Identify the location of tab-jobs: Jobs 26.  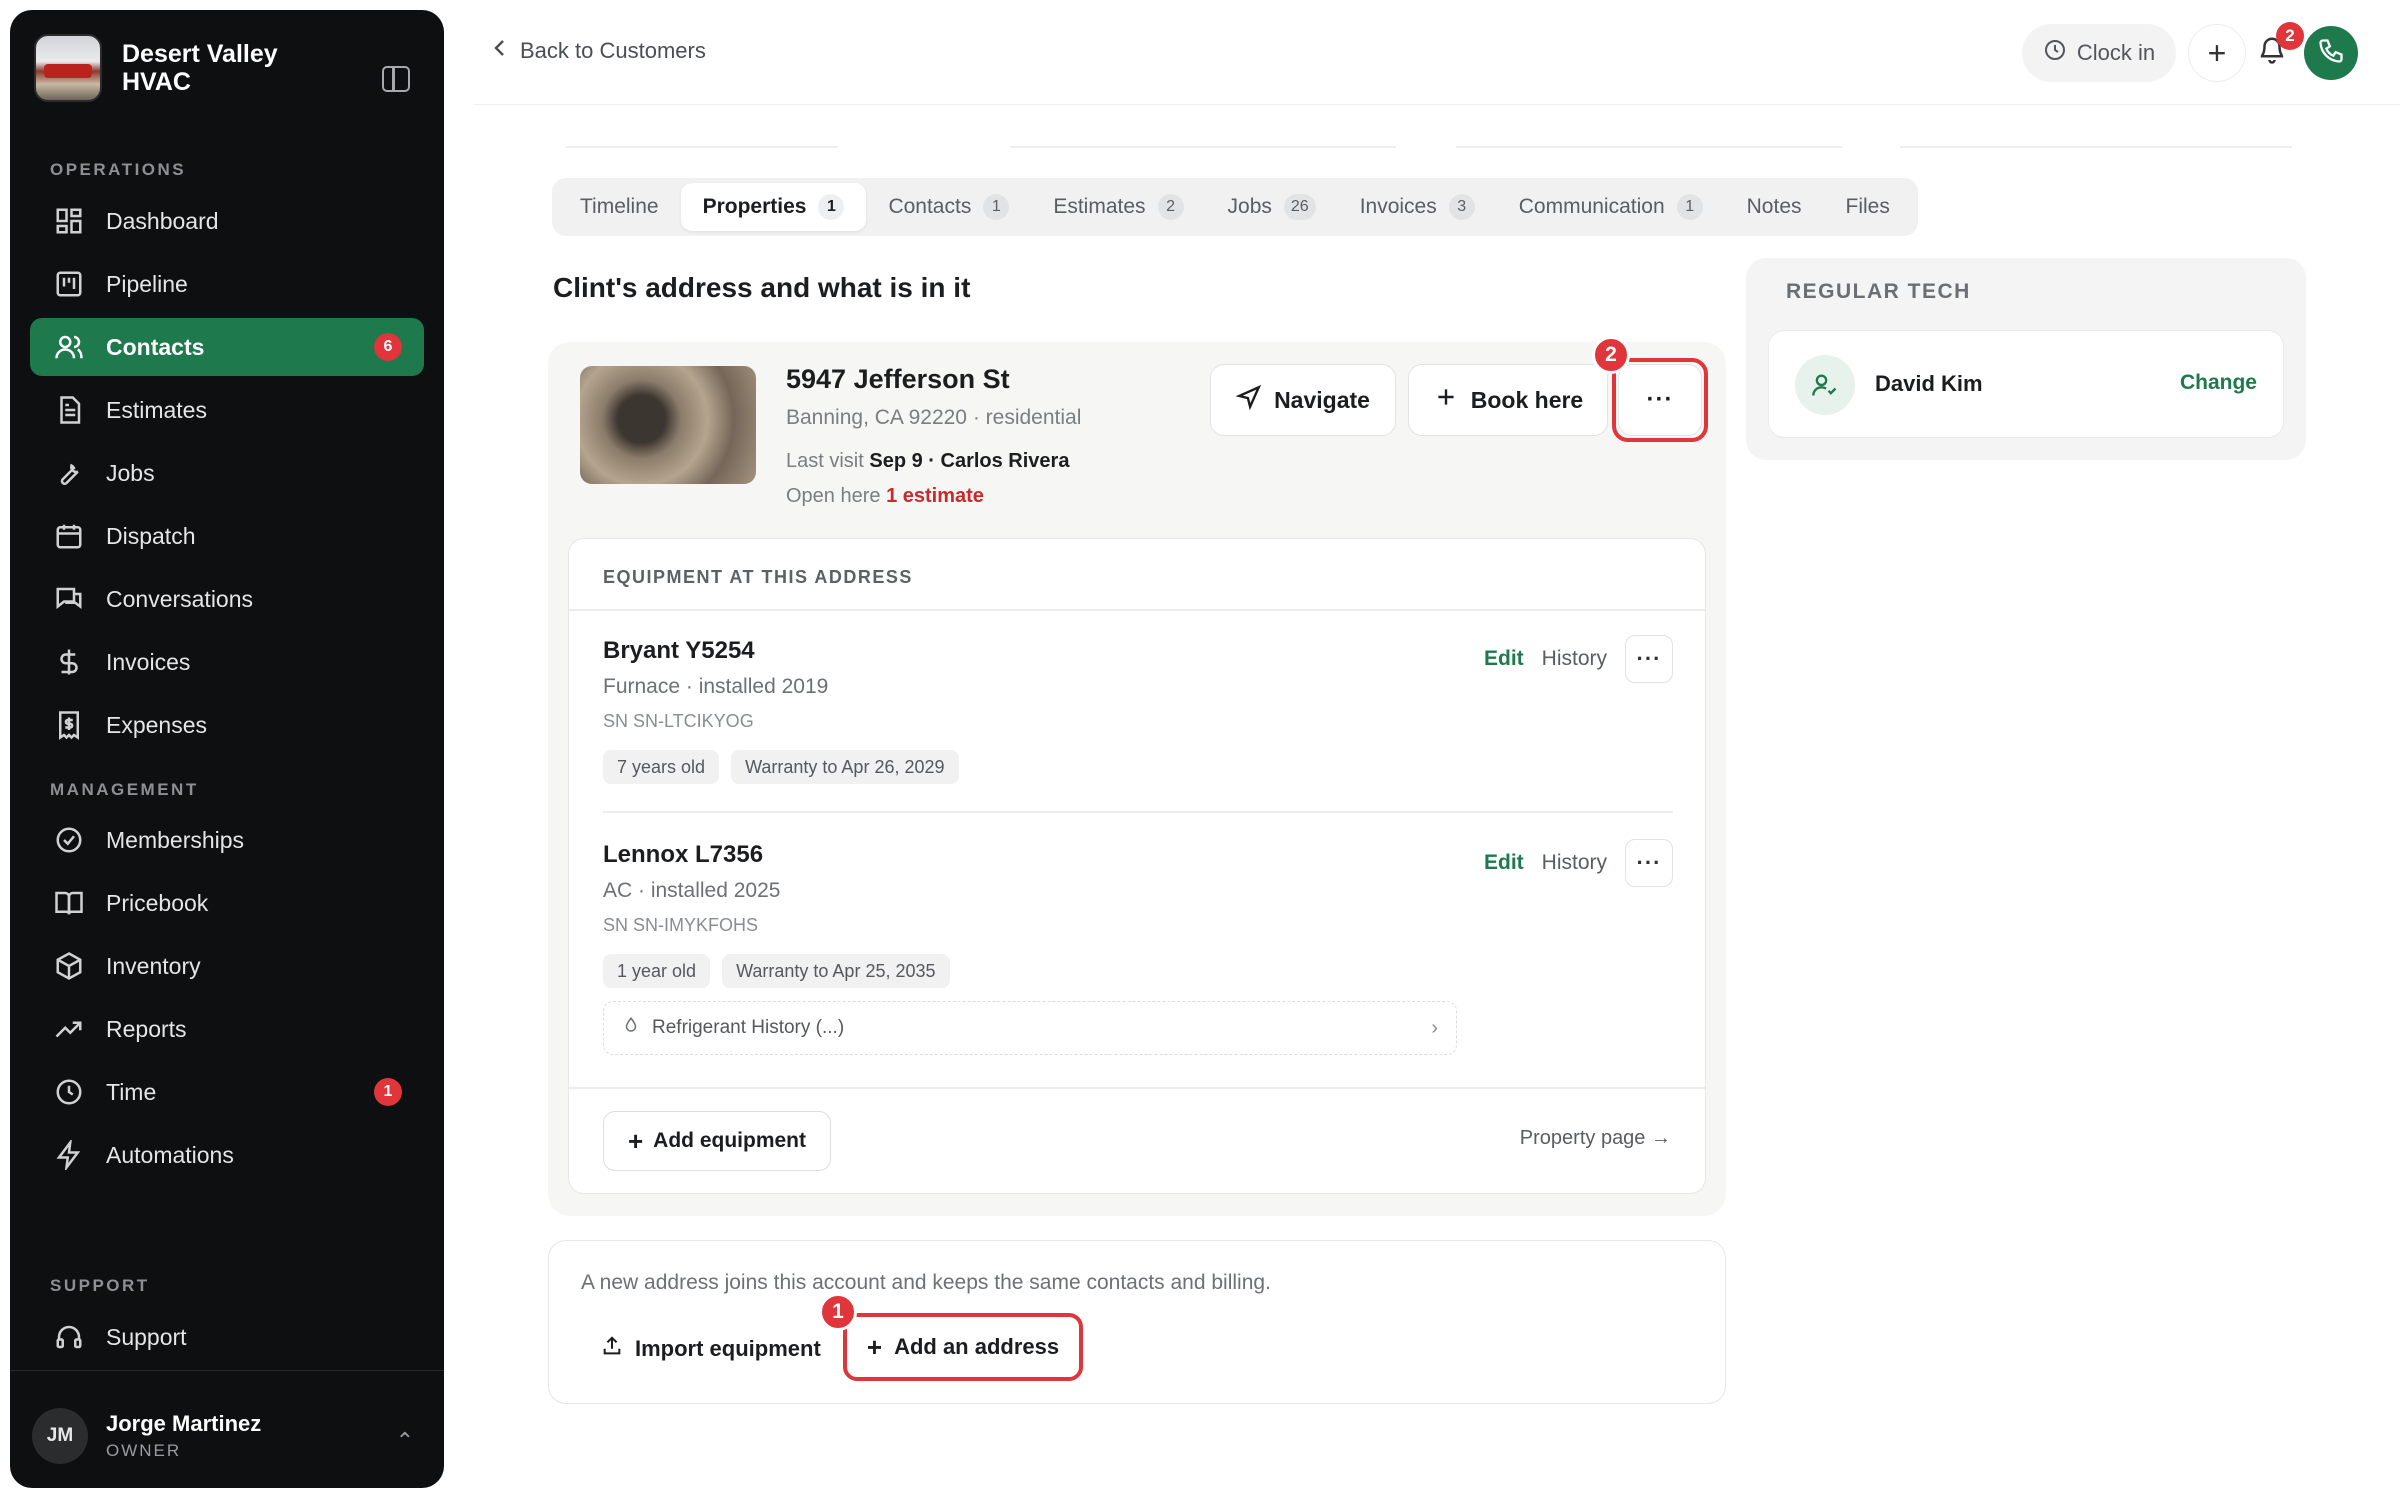
(1272, 207).